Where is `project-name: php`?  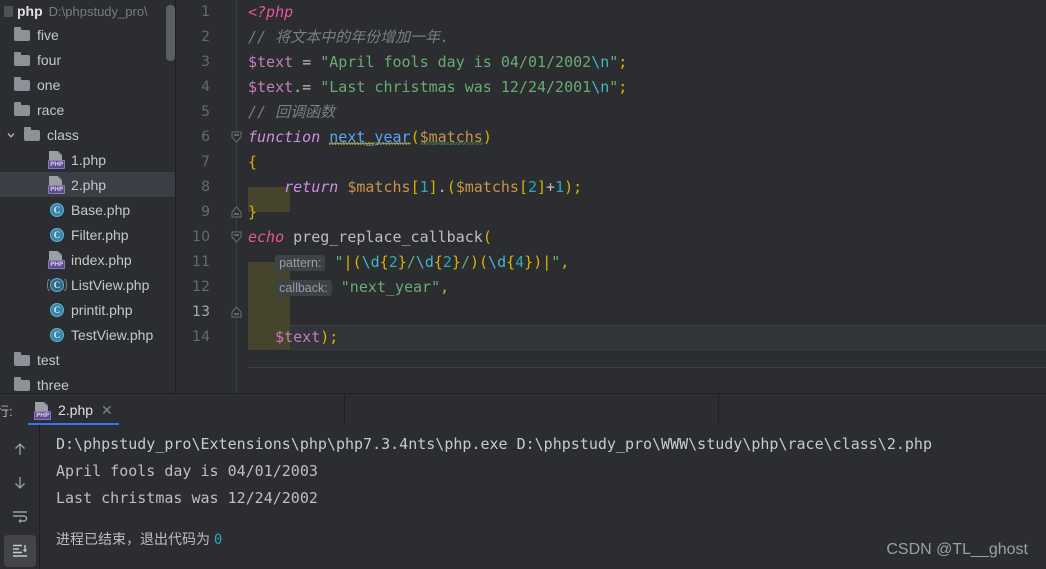 project-name: php is located at coordinates (30, 11).